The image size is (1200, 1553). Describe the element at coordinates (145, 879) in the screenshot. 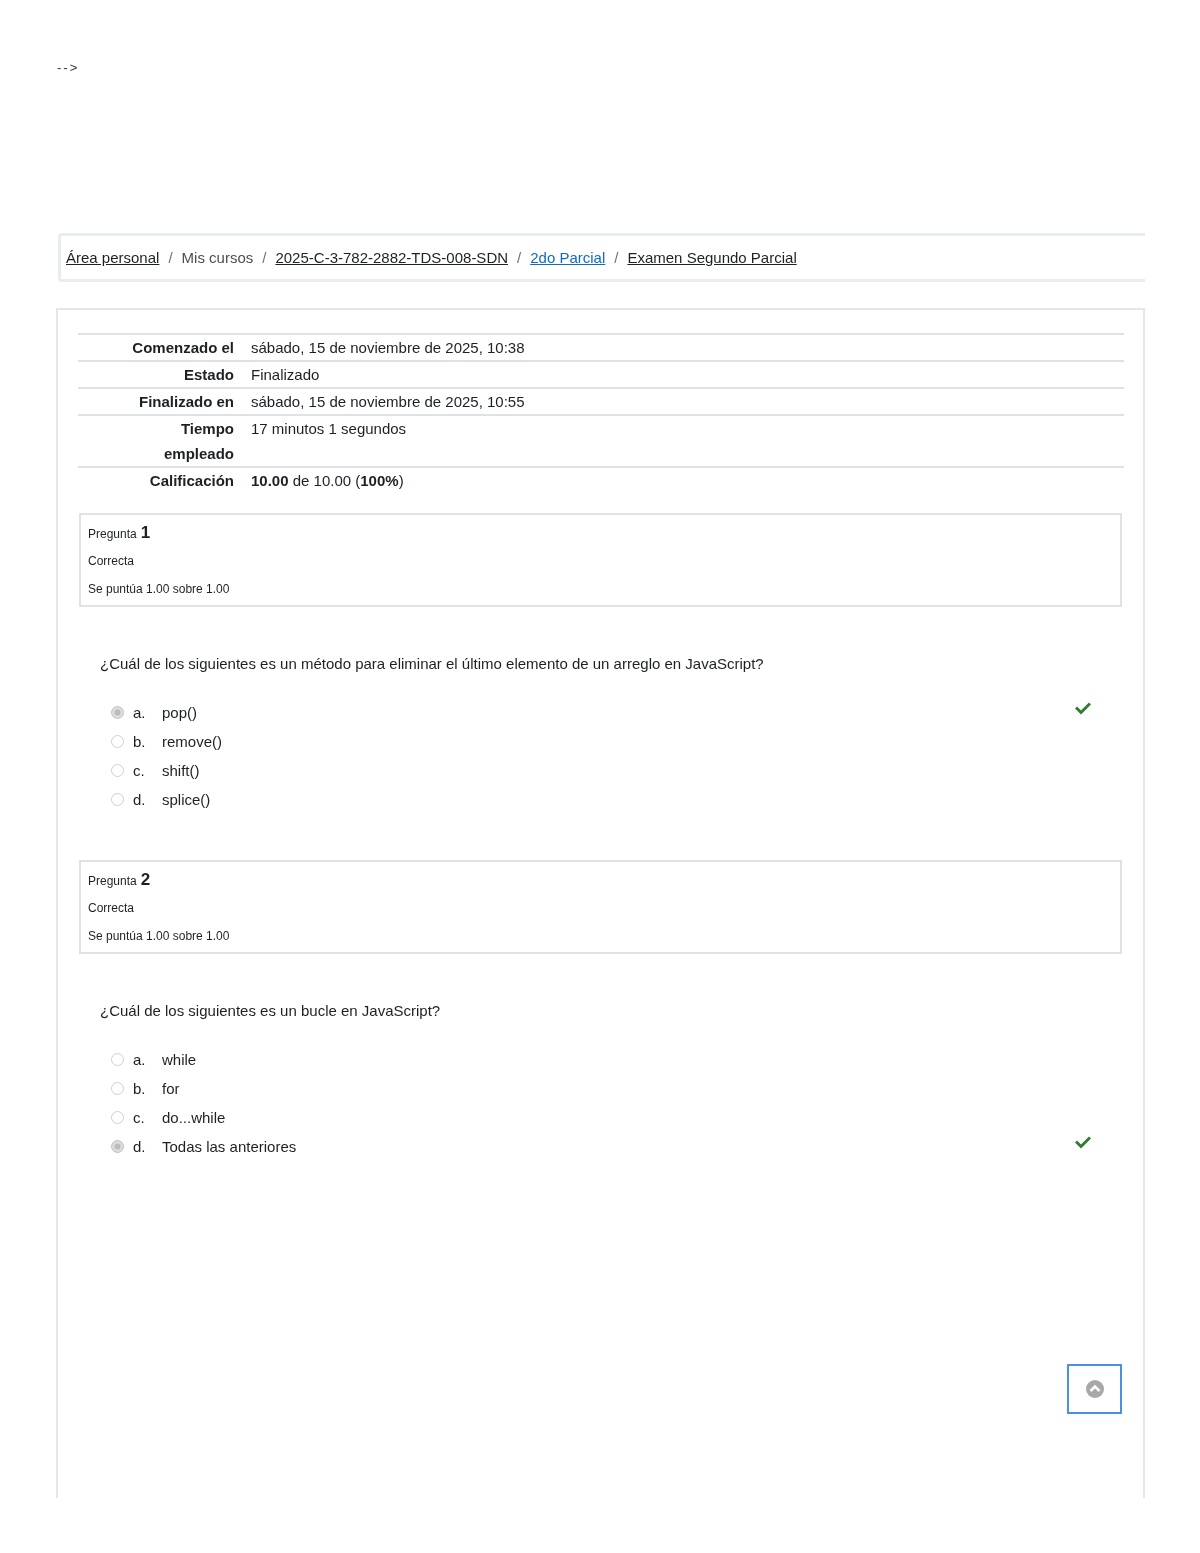

I see `question-number: 2` at that location.